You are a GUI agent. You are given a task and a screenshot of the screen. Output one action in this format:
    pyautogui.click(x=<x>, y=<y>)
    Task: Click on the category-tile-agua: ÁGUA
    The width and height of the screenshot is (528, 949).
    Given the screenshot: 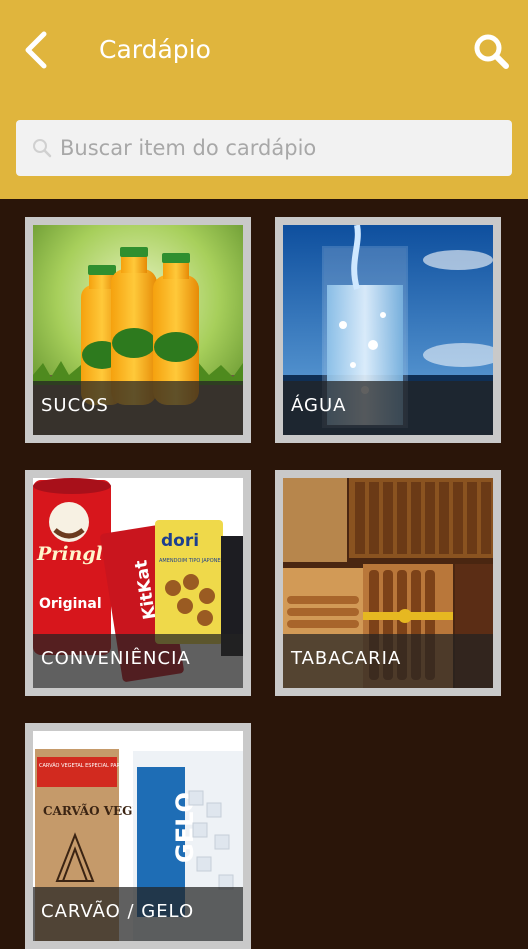 What is the action you would take?
    pyautogui.click(x=388, y=330)
    